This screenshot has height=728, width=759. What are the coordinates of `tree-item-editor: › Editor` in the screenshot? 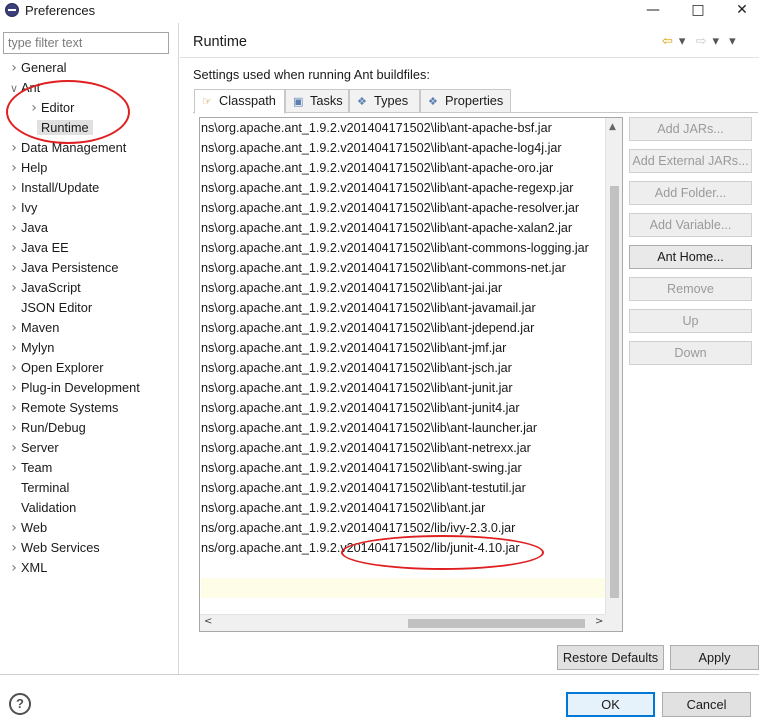 It's located at (50, 108).